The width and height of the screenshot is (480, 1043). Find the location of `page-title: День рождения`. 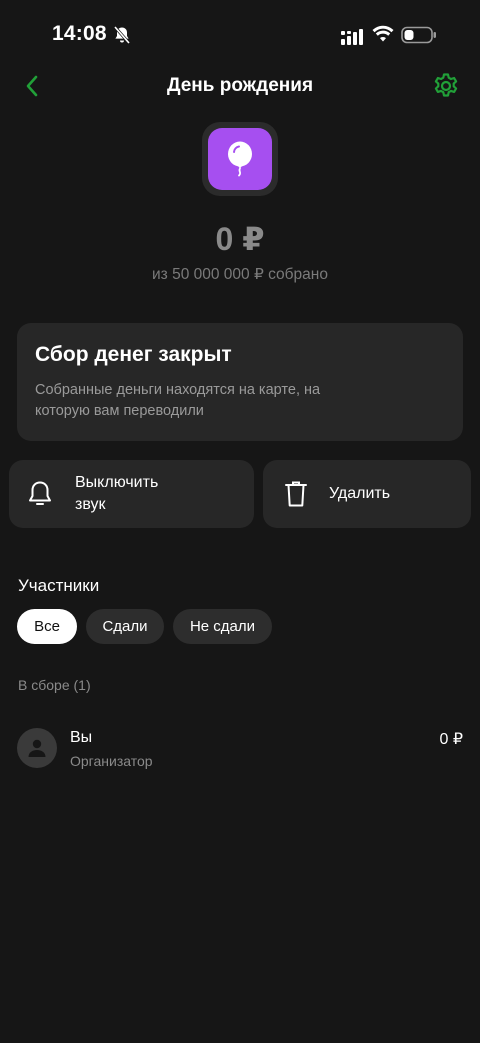

page-title: День рождения is located at coordinates (240, 85).